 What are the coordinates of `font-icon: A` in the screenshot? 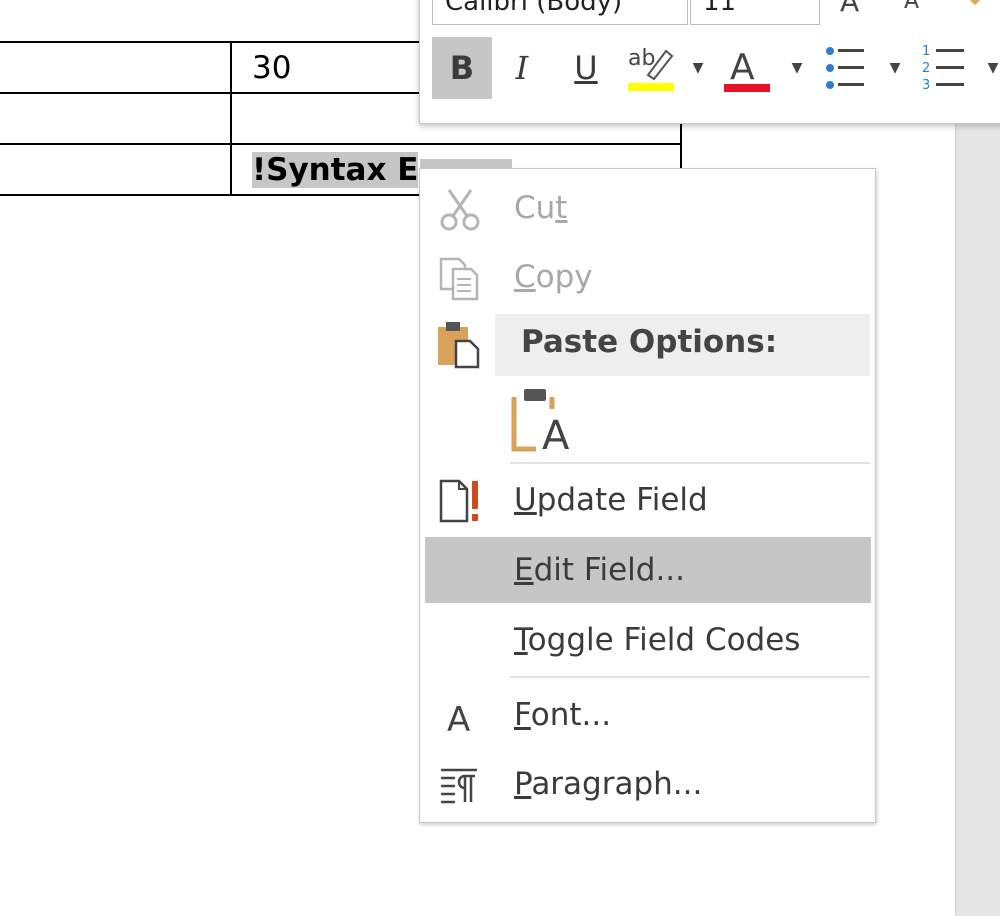 It's located at (460, 716).